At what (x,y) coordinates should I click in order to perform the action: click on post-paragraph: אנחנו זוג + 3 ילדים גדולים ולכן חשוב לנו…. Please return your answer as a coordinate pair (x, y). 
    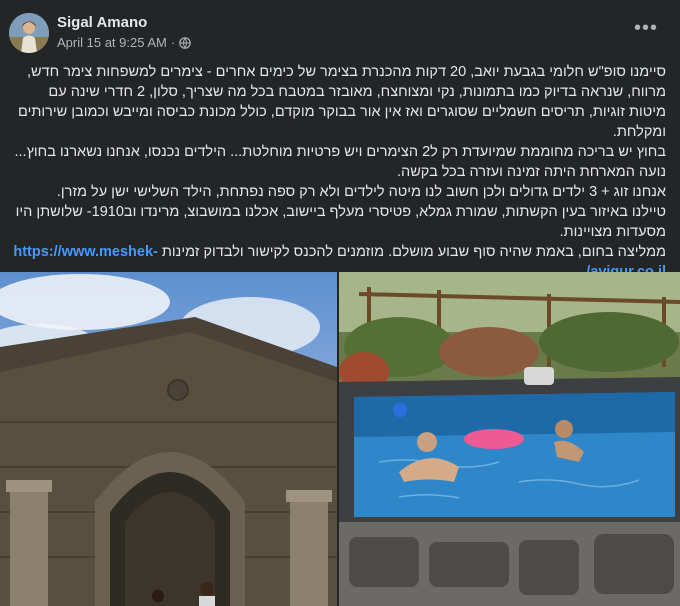
    Looking at the image, I should click on (361, 192).